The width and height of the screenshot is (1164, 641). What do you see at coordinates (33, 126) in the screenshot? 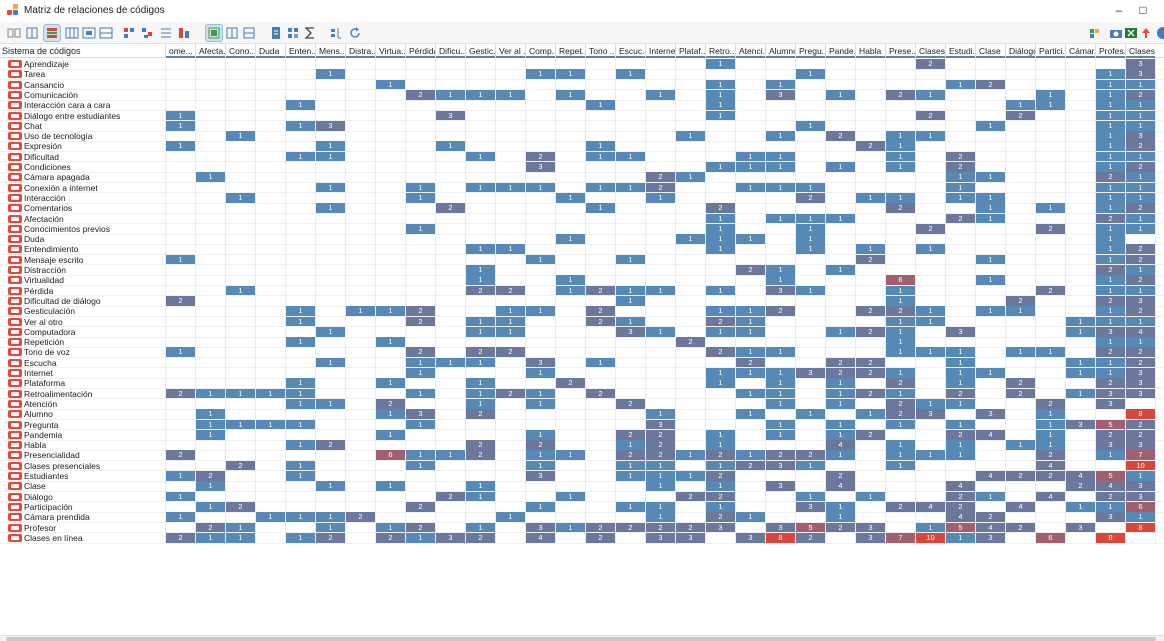
I see `code-label: Chat` at bounding box center [33, 126].